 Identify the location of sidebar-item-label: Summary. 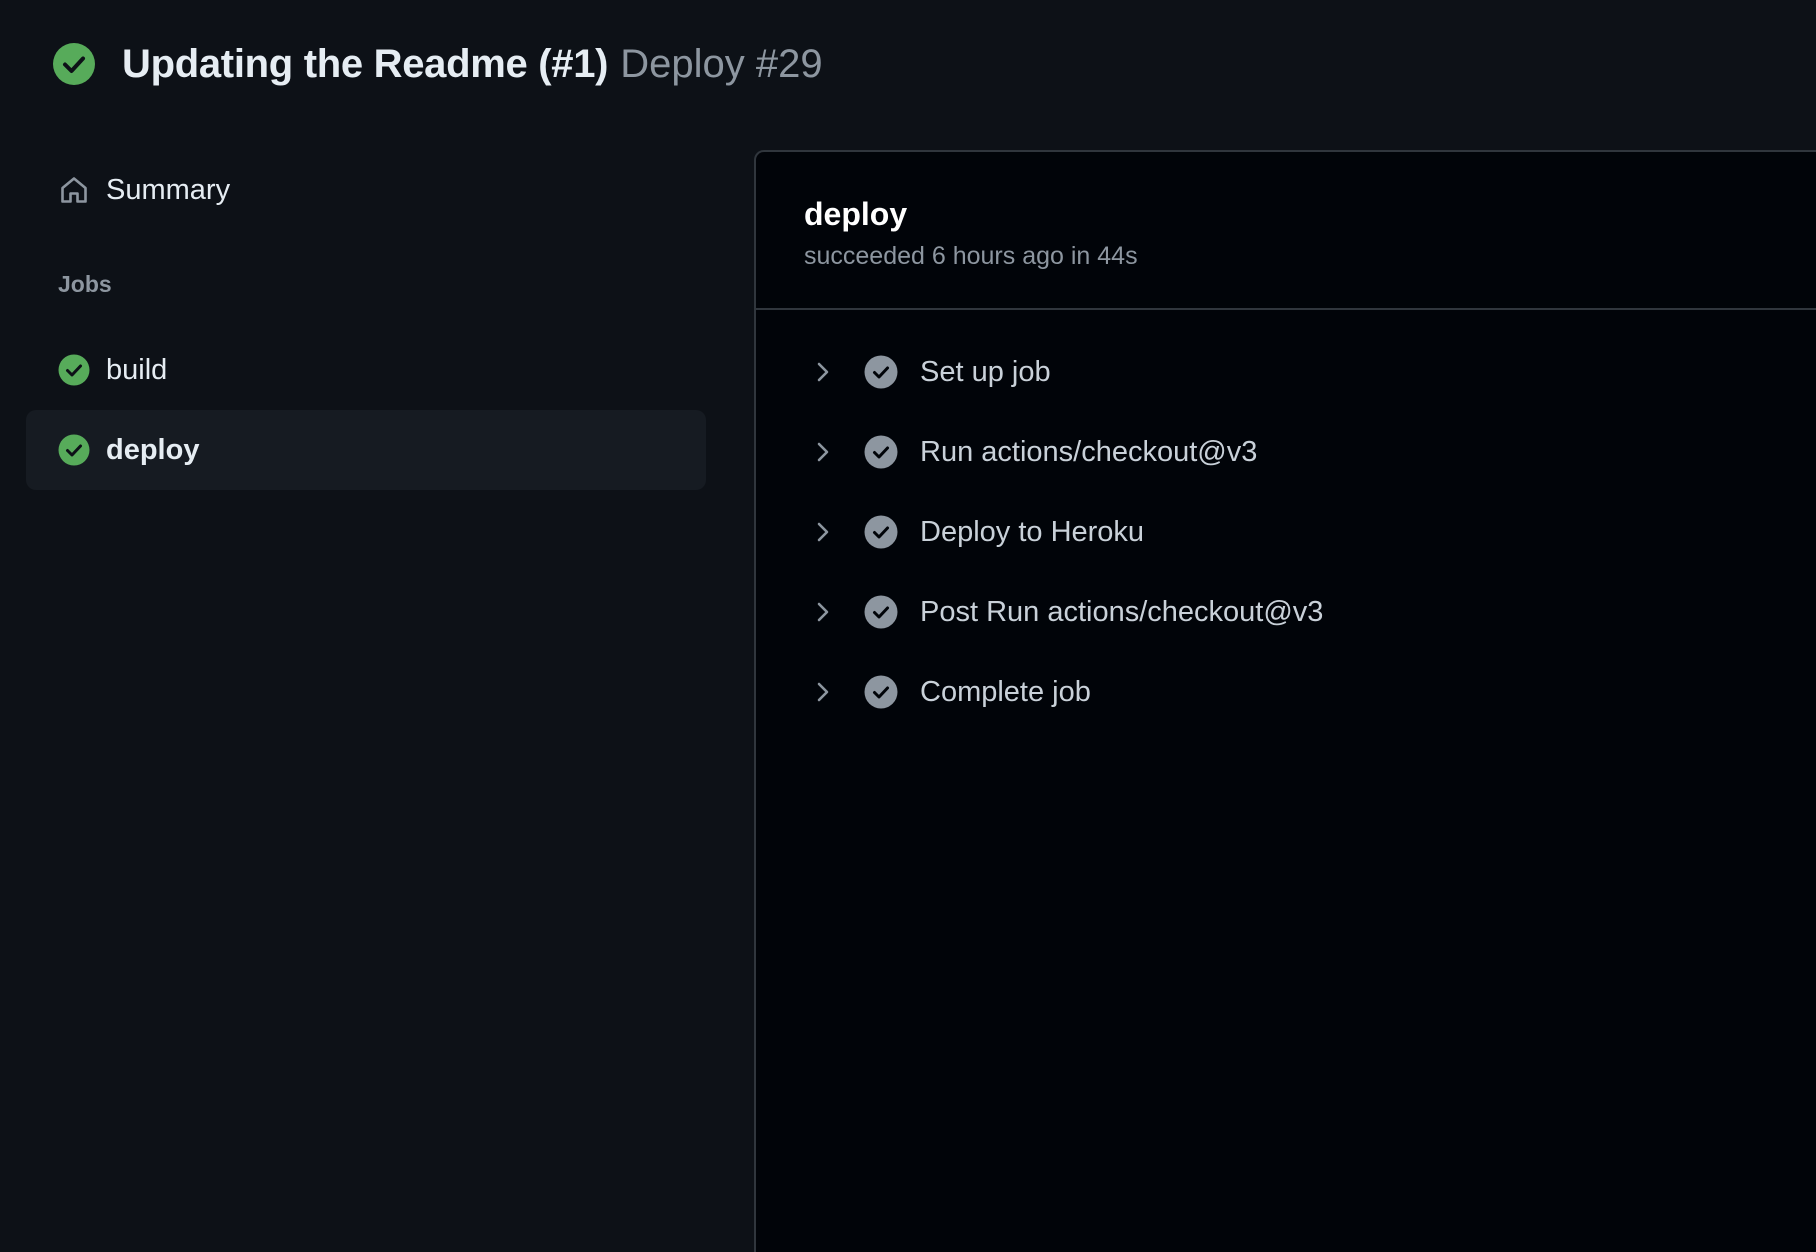
(168, 189).